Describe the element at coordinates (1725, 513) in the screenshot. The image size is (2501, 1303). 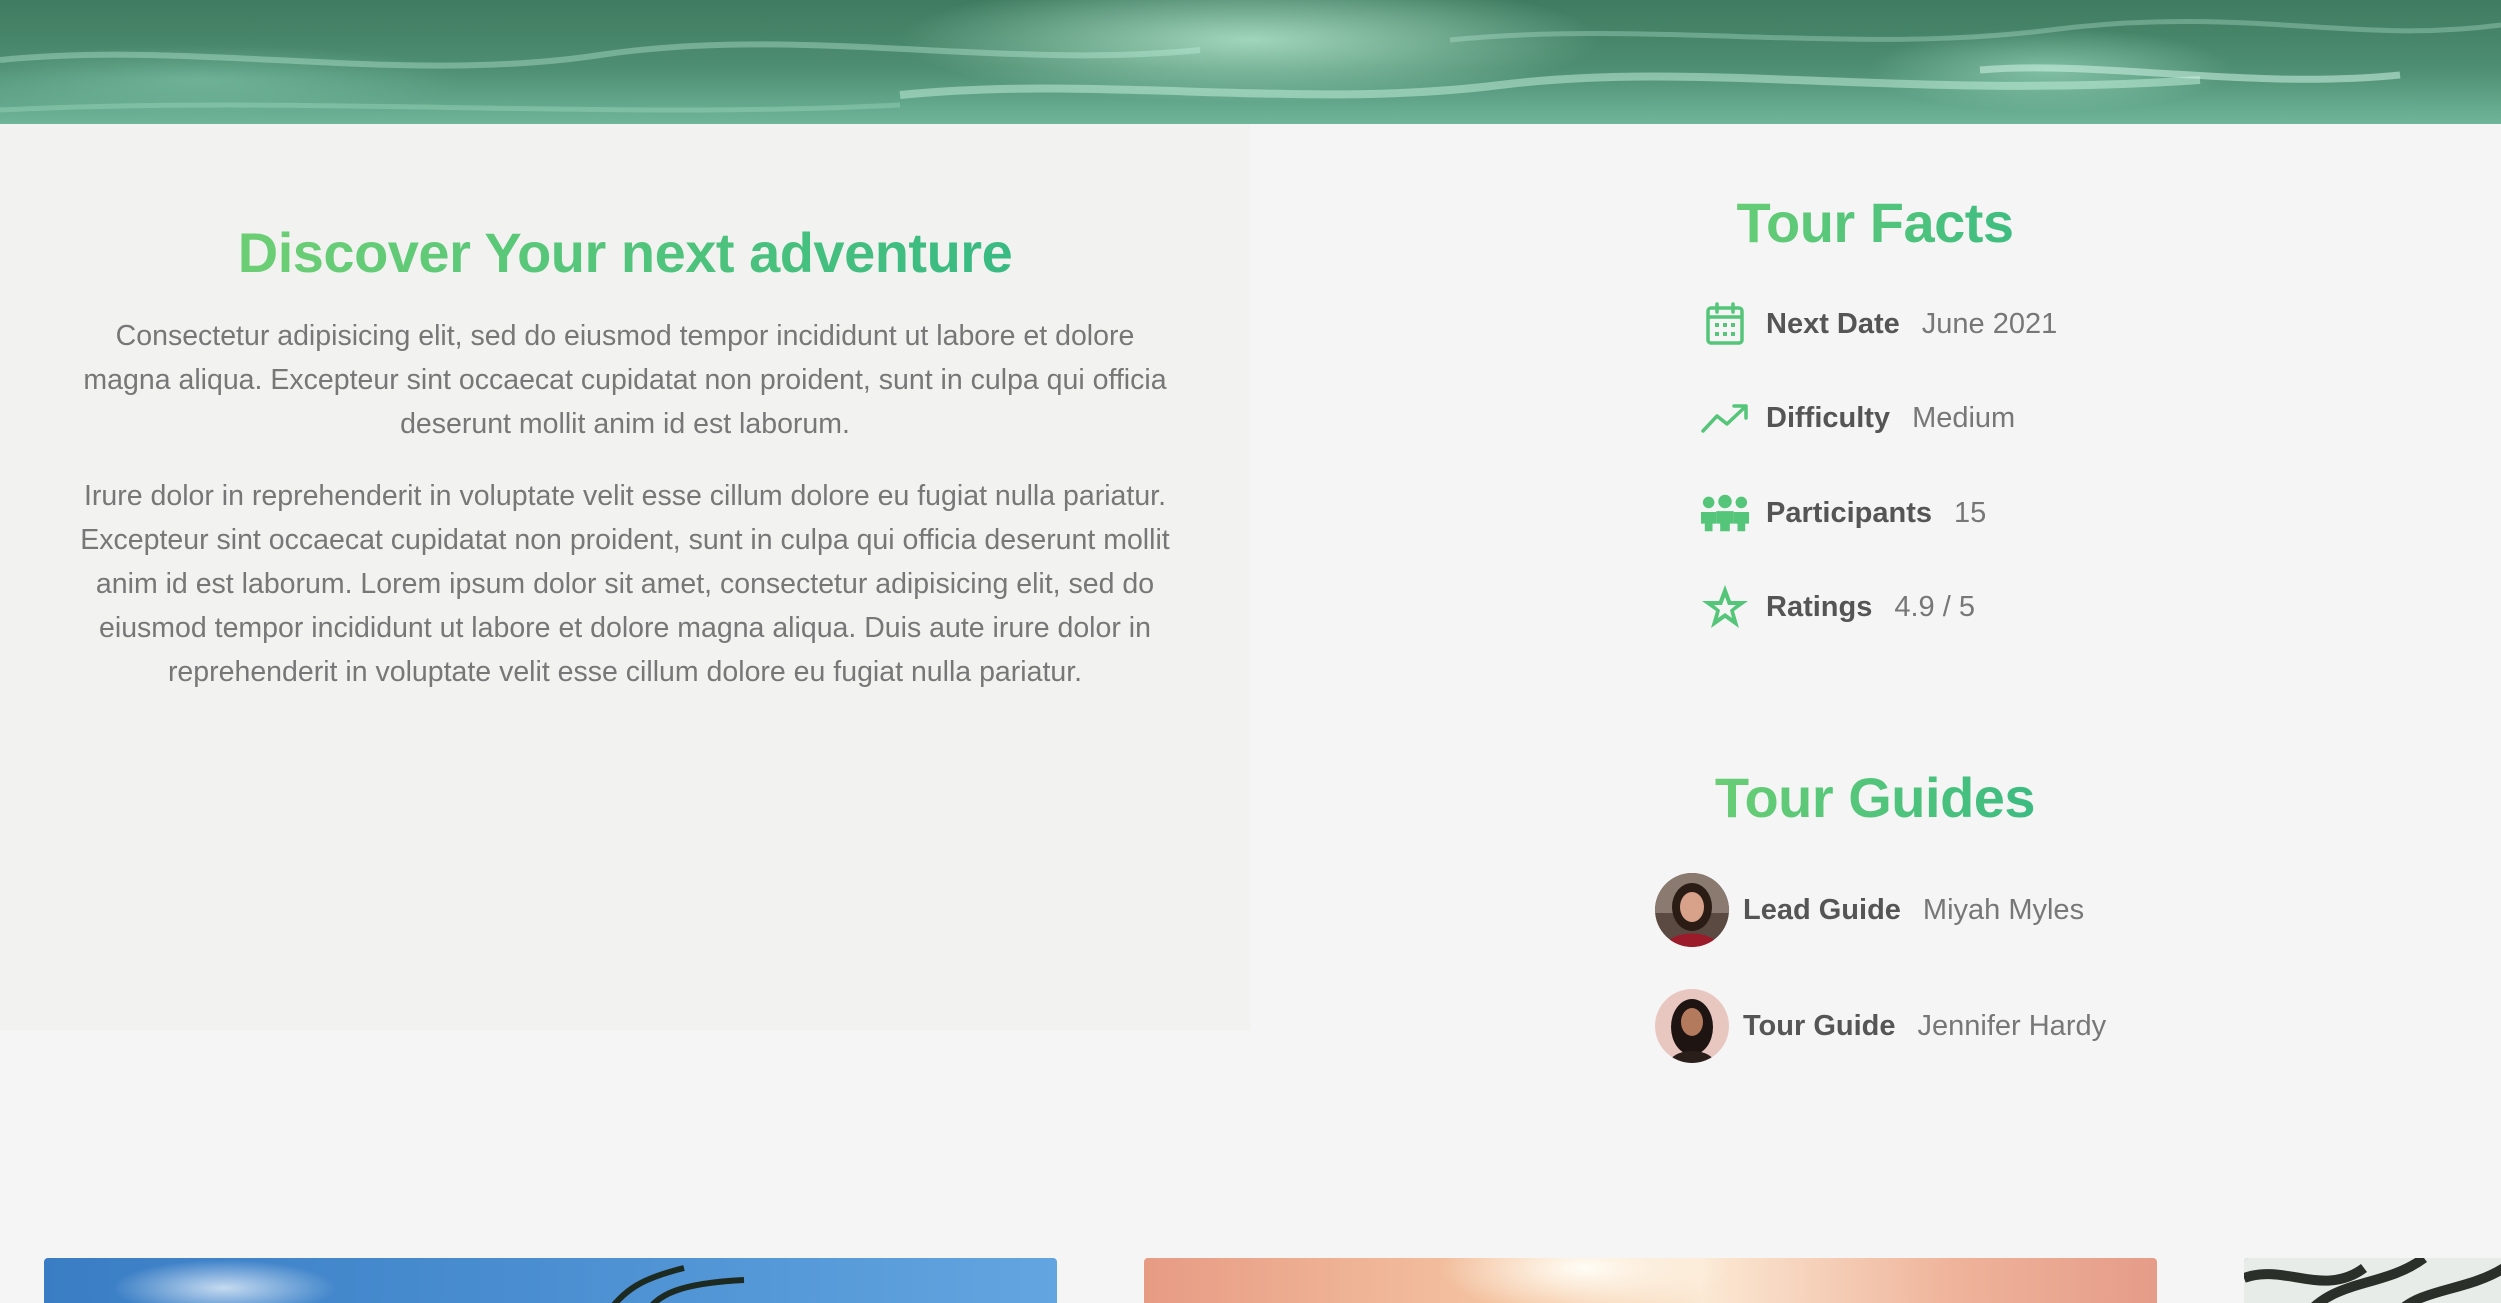
I see `group-icon` at that location.